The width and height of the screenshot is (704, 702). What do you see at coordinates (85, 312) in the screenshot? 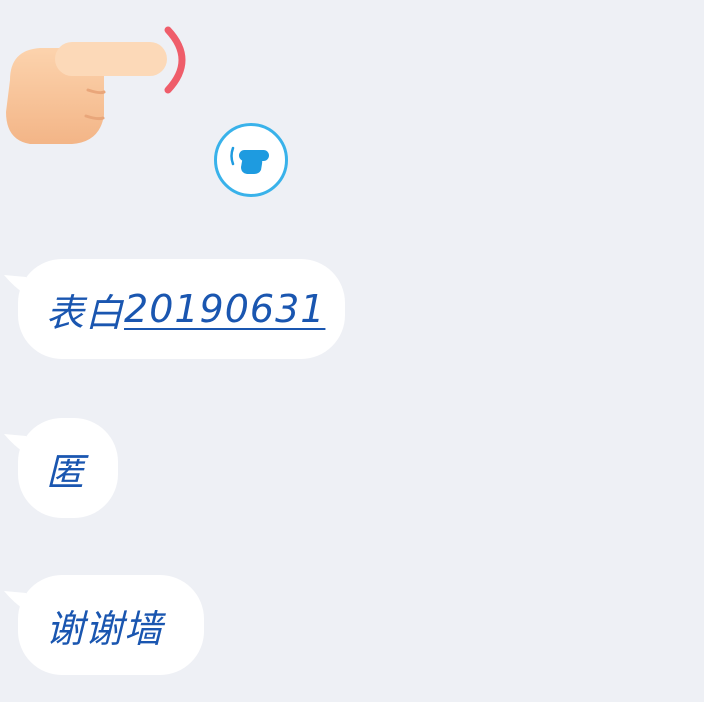
I see `message-text: 表白` at bounding box center [85, 312].